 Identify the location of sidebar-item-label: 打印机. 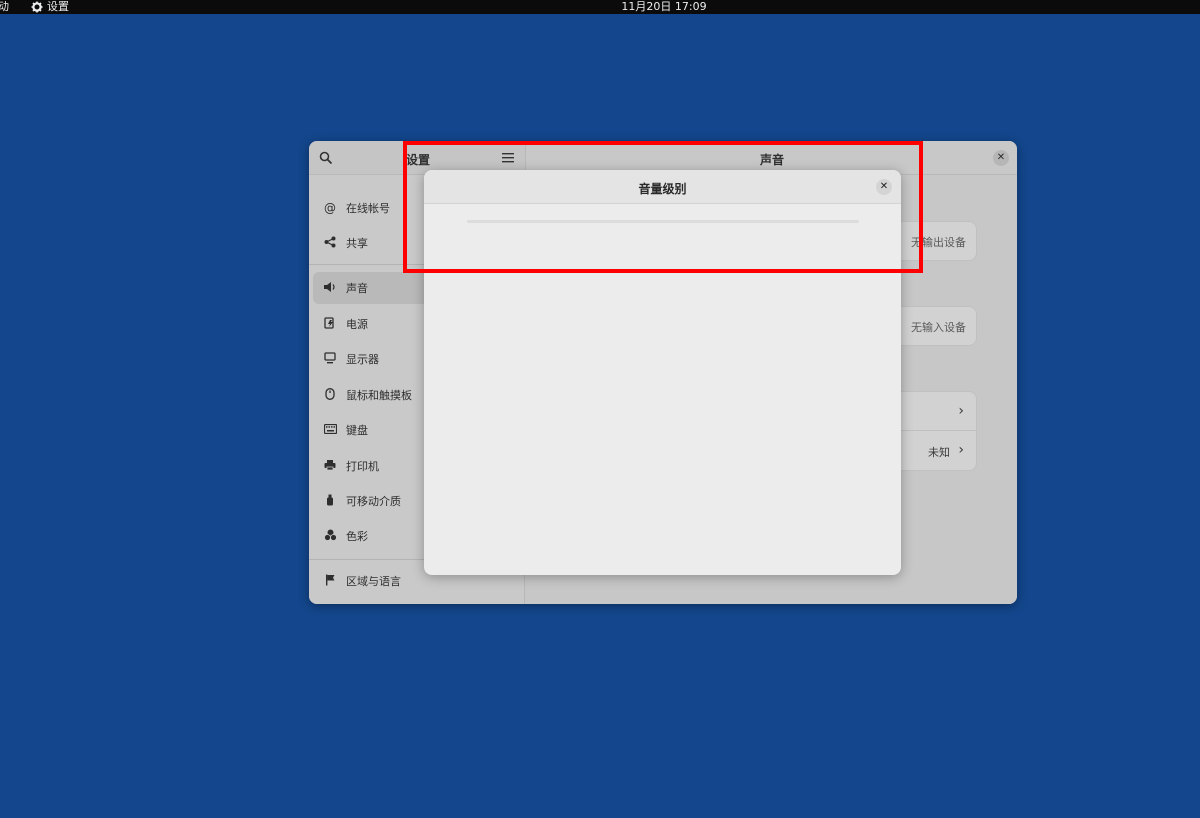
(362, 466).